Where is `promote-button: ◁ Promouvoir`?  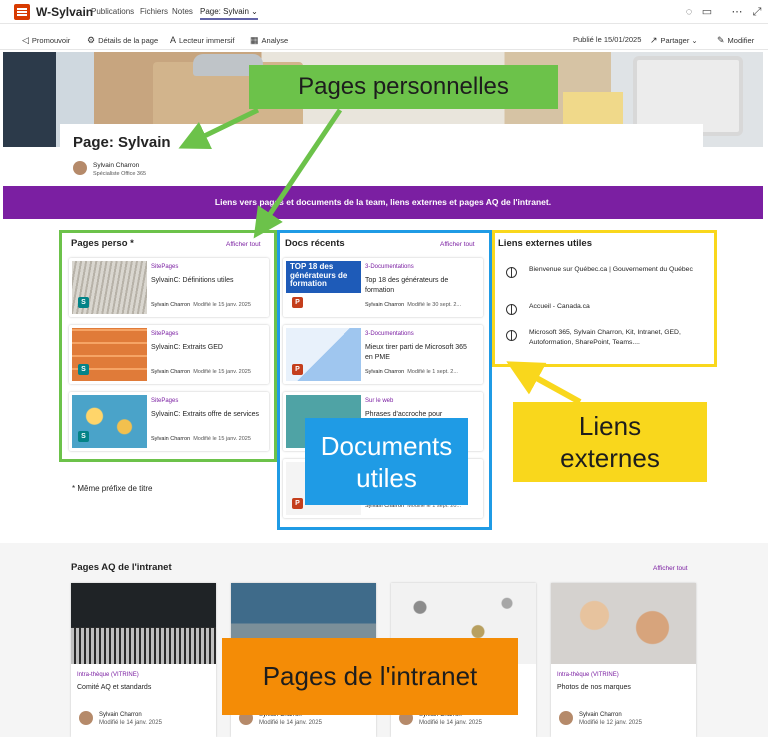
promote-button: ◁ Promouvoir is located at coordinates (46, 40).